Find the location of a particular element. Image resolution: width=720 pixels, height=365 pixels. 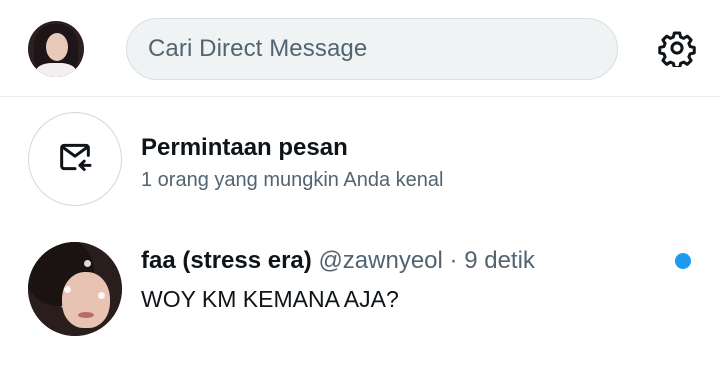

message-requests-icon-circle is located at coordinates (75, 159).